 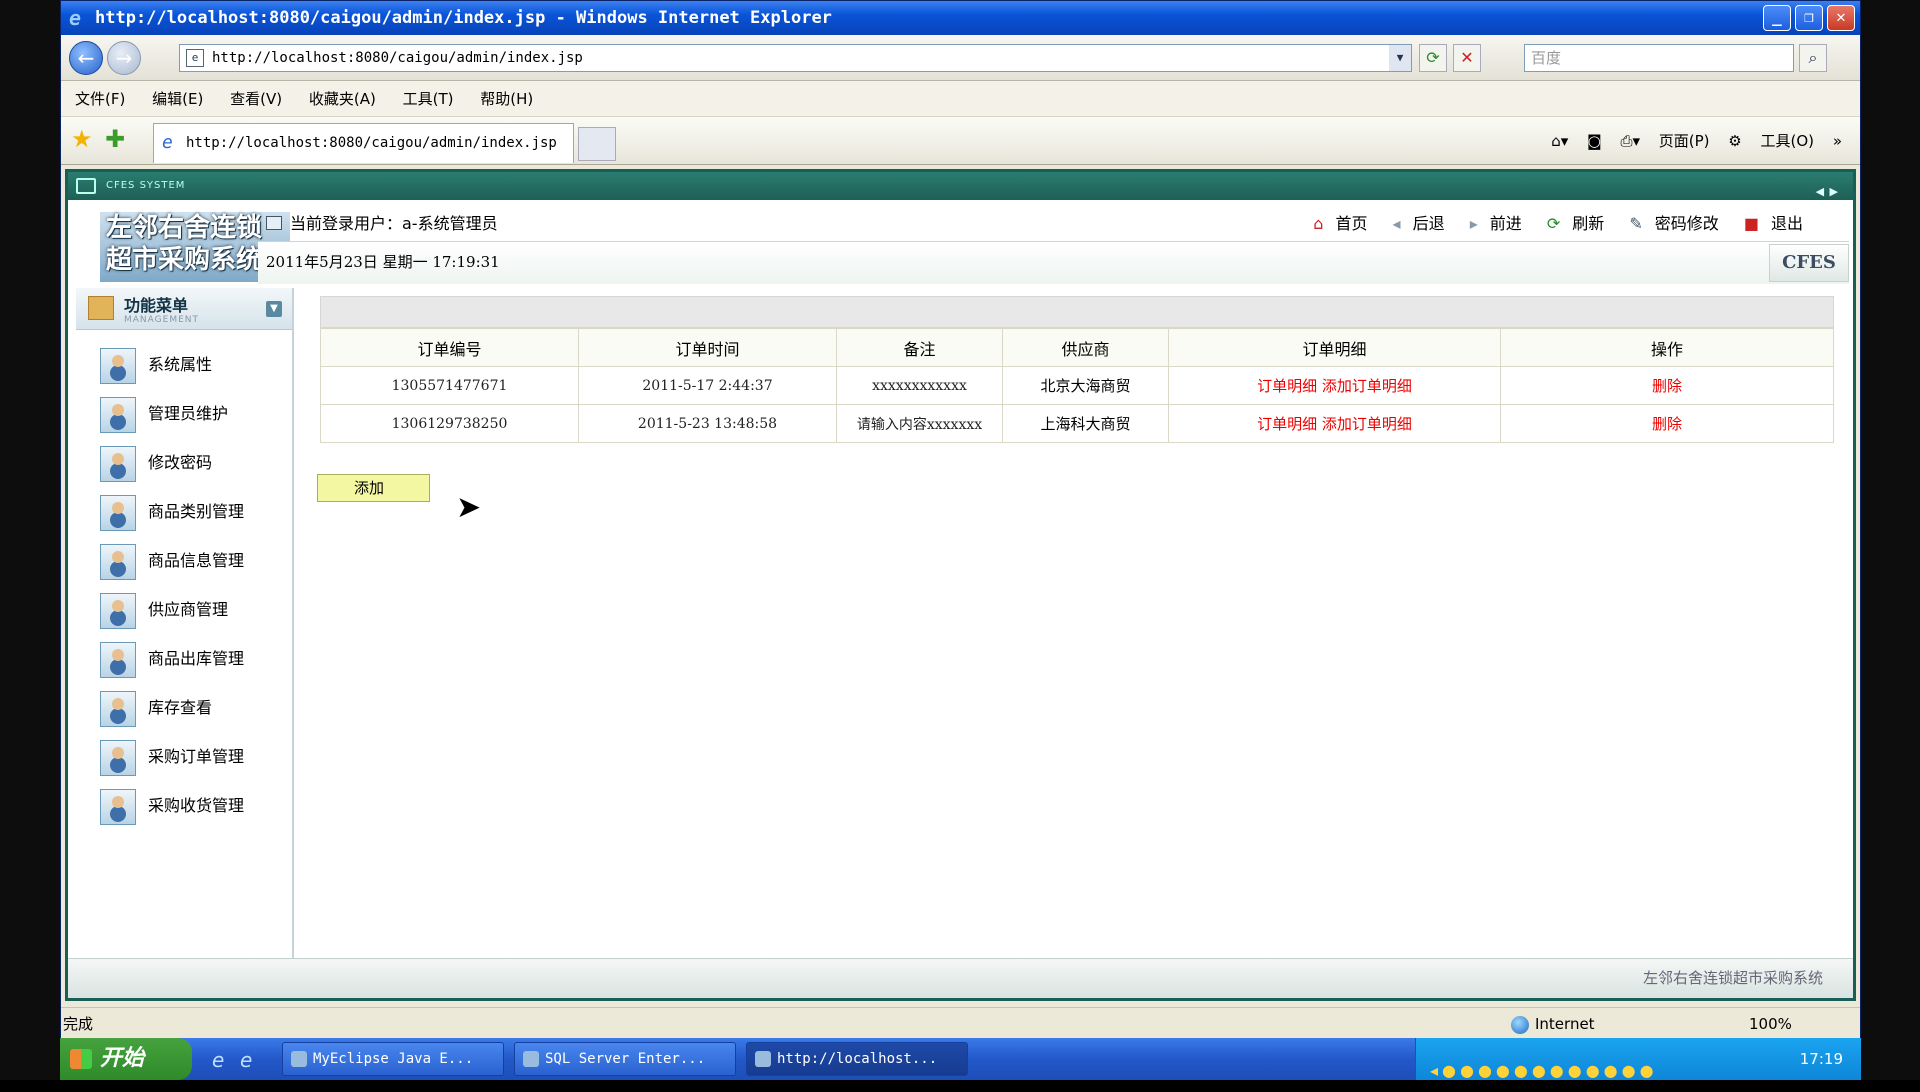 I want to click on menu-file: 文件(F), so click(x=100, y=99).